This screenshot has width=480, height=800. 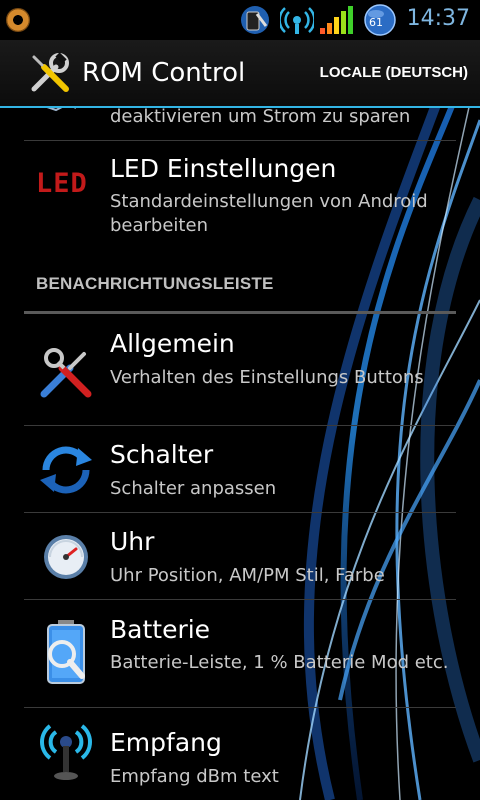 I want to click on battery-globe-icon: 61, so click(x=379, y=20).